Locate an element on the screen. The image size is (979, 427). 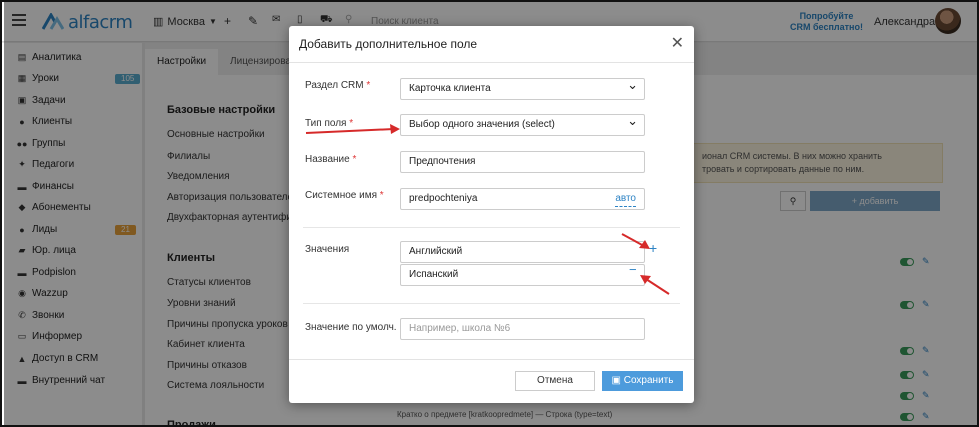
field-type-label: Тип поля * is located at coordinates (329, 123).